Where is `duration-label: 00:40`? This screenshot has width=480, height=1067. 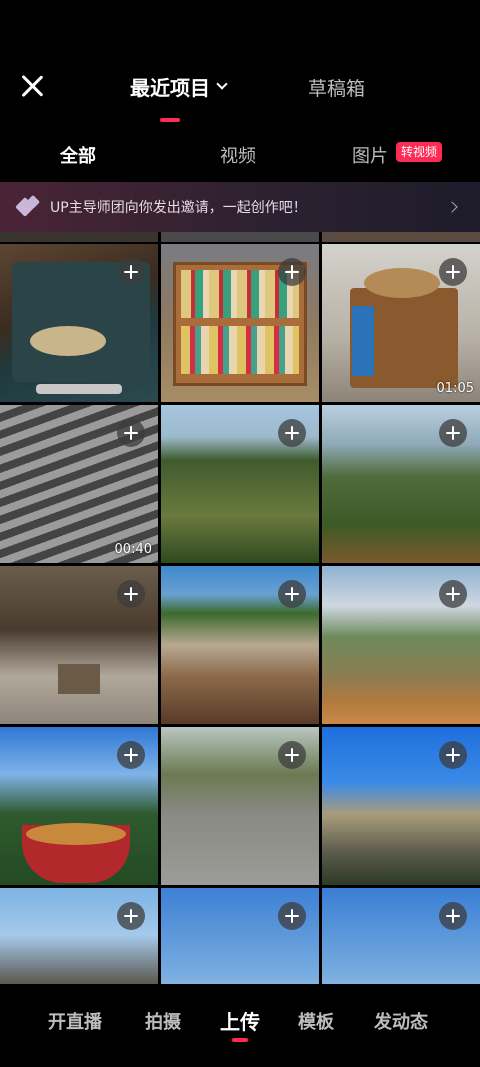
duration-label: 00:40 is located at coordinates (133, 549).